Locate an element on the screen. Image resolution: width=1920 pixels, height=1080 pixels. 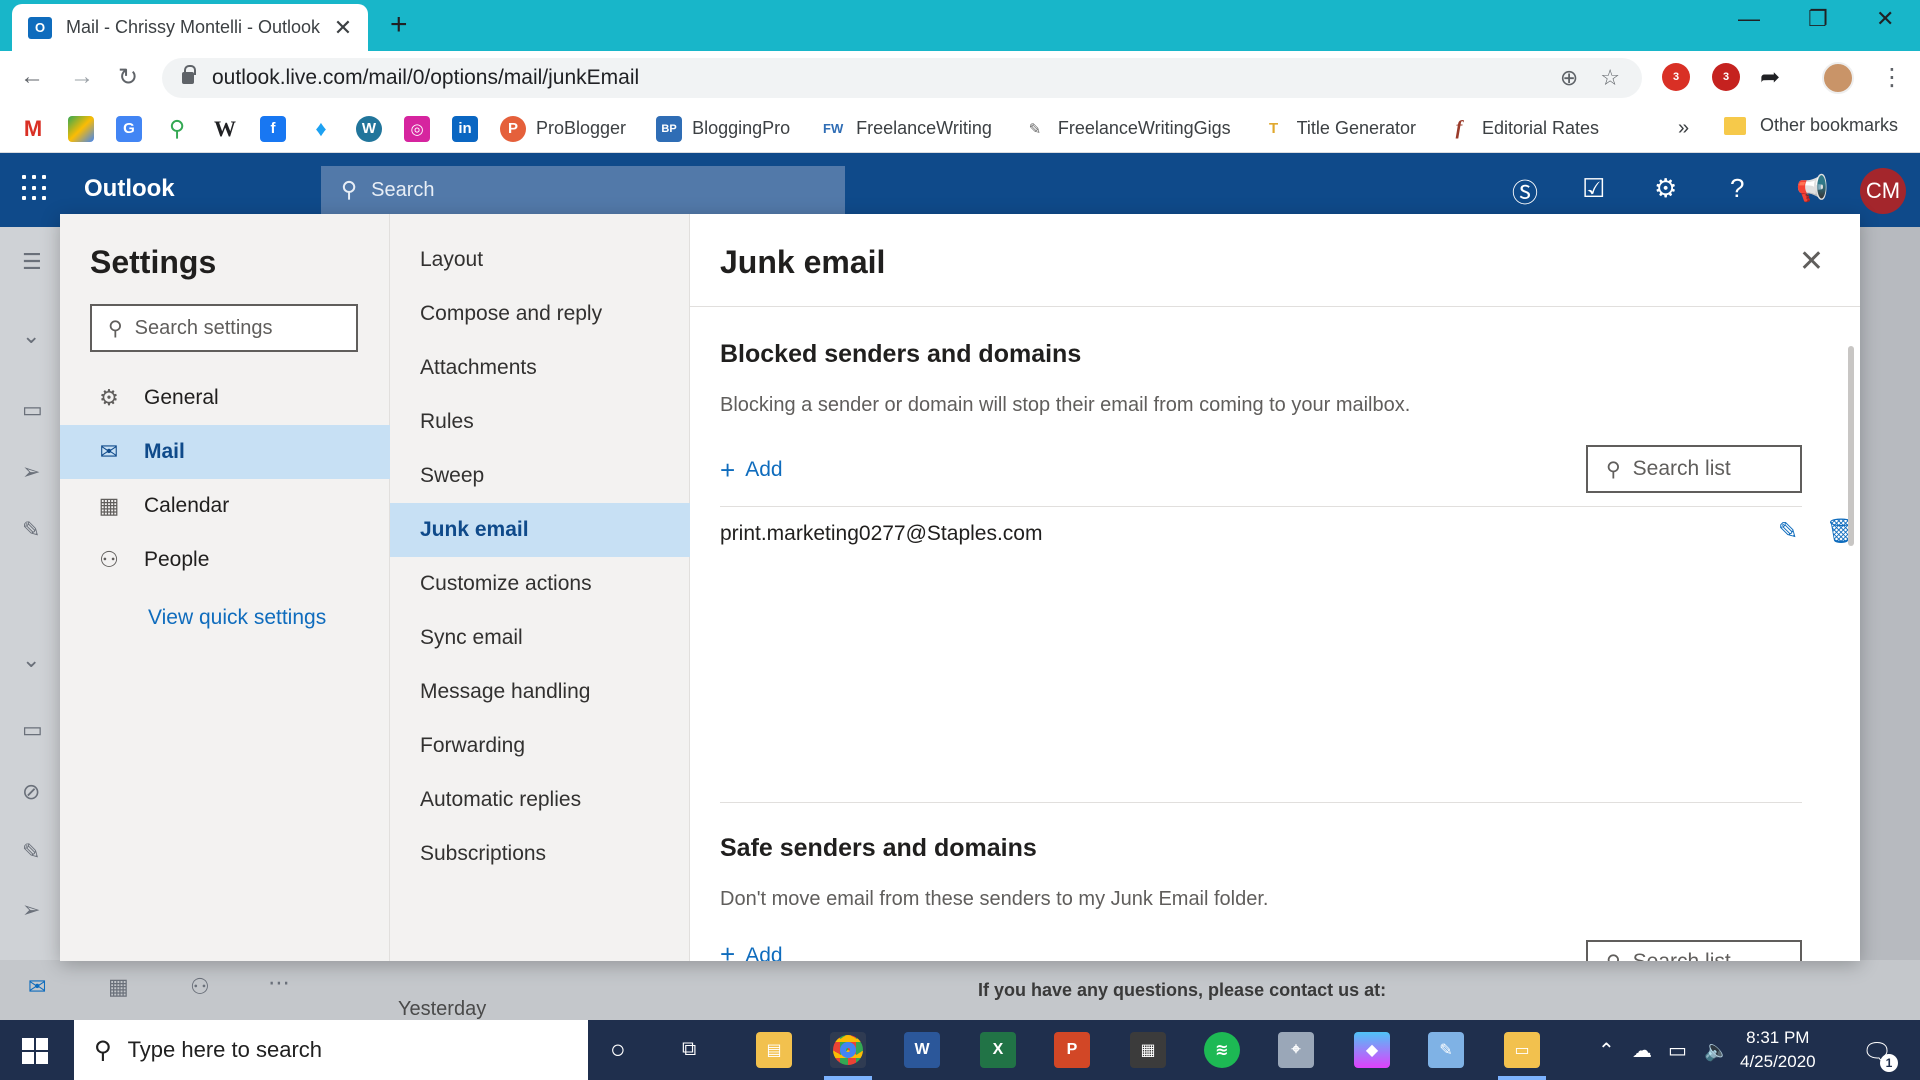
facebook-icon: f is located at coordinates (273, 128).